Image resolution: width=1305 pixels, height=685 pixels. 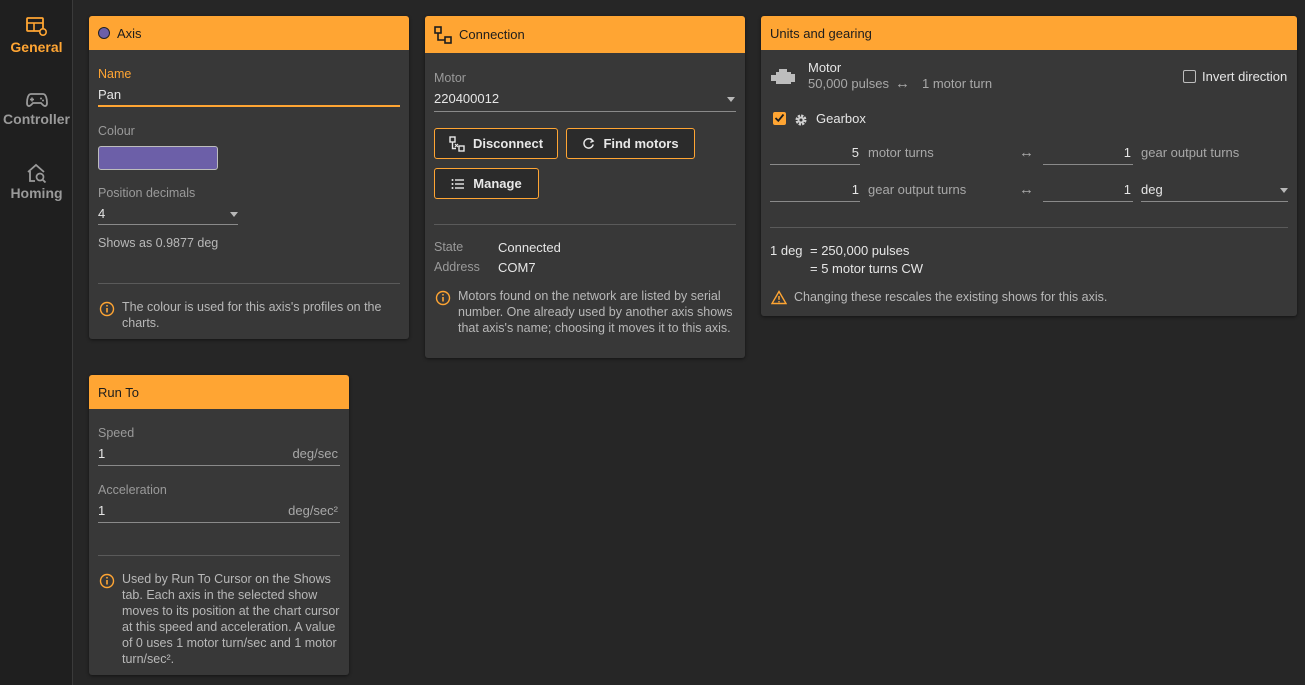 What do you see at coordinates (219, 392) in the screenshot?
I see `runto-card-header: Run To` at bounding box center [219, 392].